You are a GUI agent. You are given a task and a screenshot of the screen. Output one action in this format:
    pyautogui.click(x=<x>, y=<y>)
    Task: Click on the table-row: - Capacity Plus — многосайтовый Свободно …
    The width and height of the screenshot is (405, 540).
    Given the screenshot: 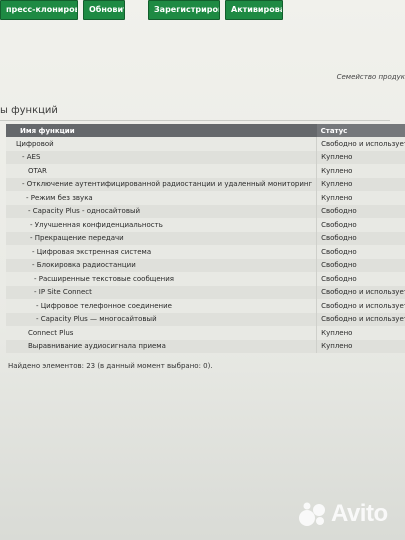 What is the action you would take?
    pyautogui.click(x=205, y=319)
    